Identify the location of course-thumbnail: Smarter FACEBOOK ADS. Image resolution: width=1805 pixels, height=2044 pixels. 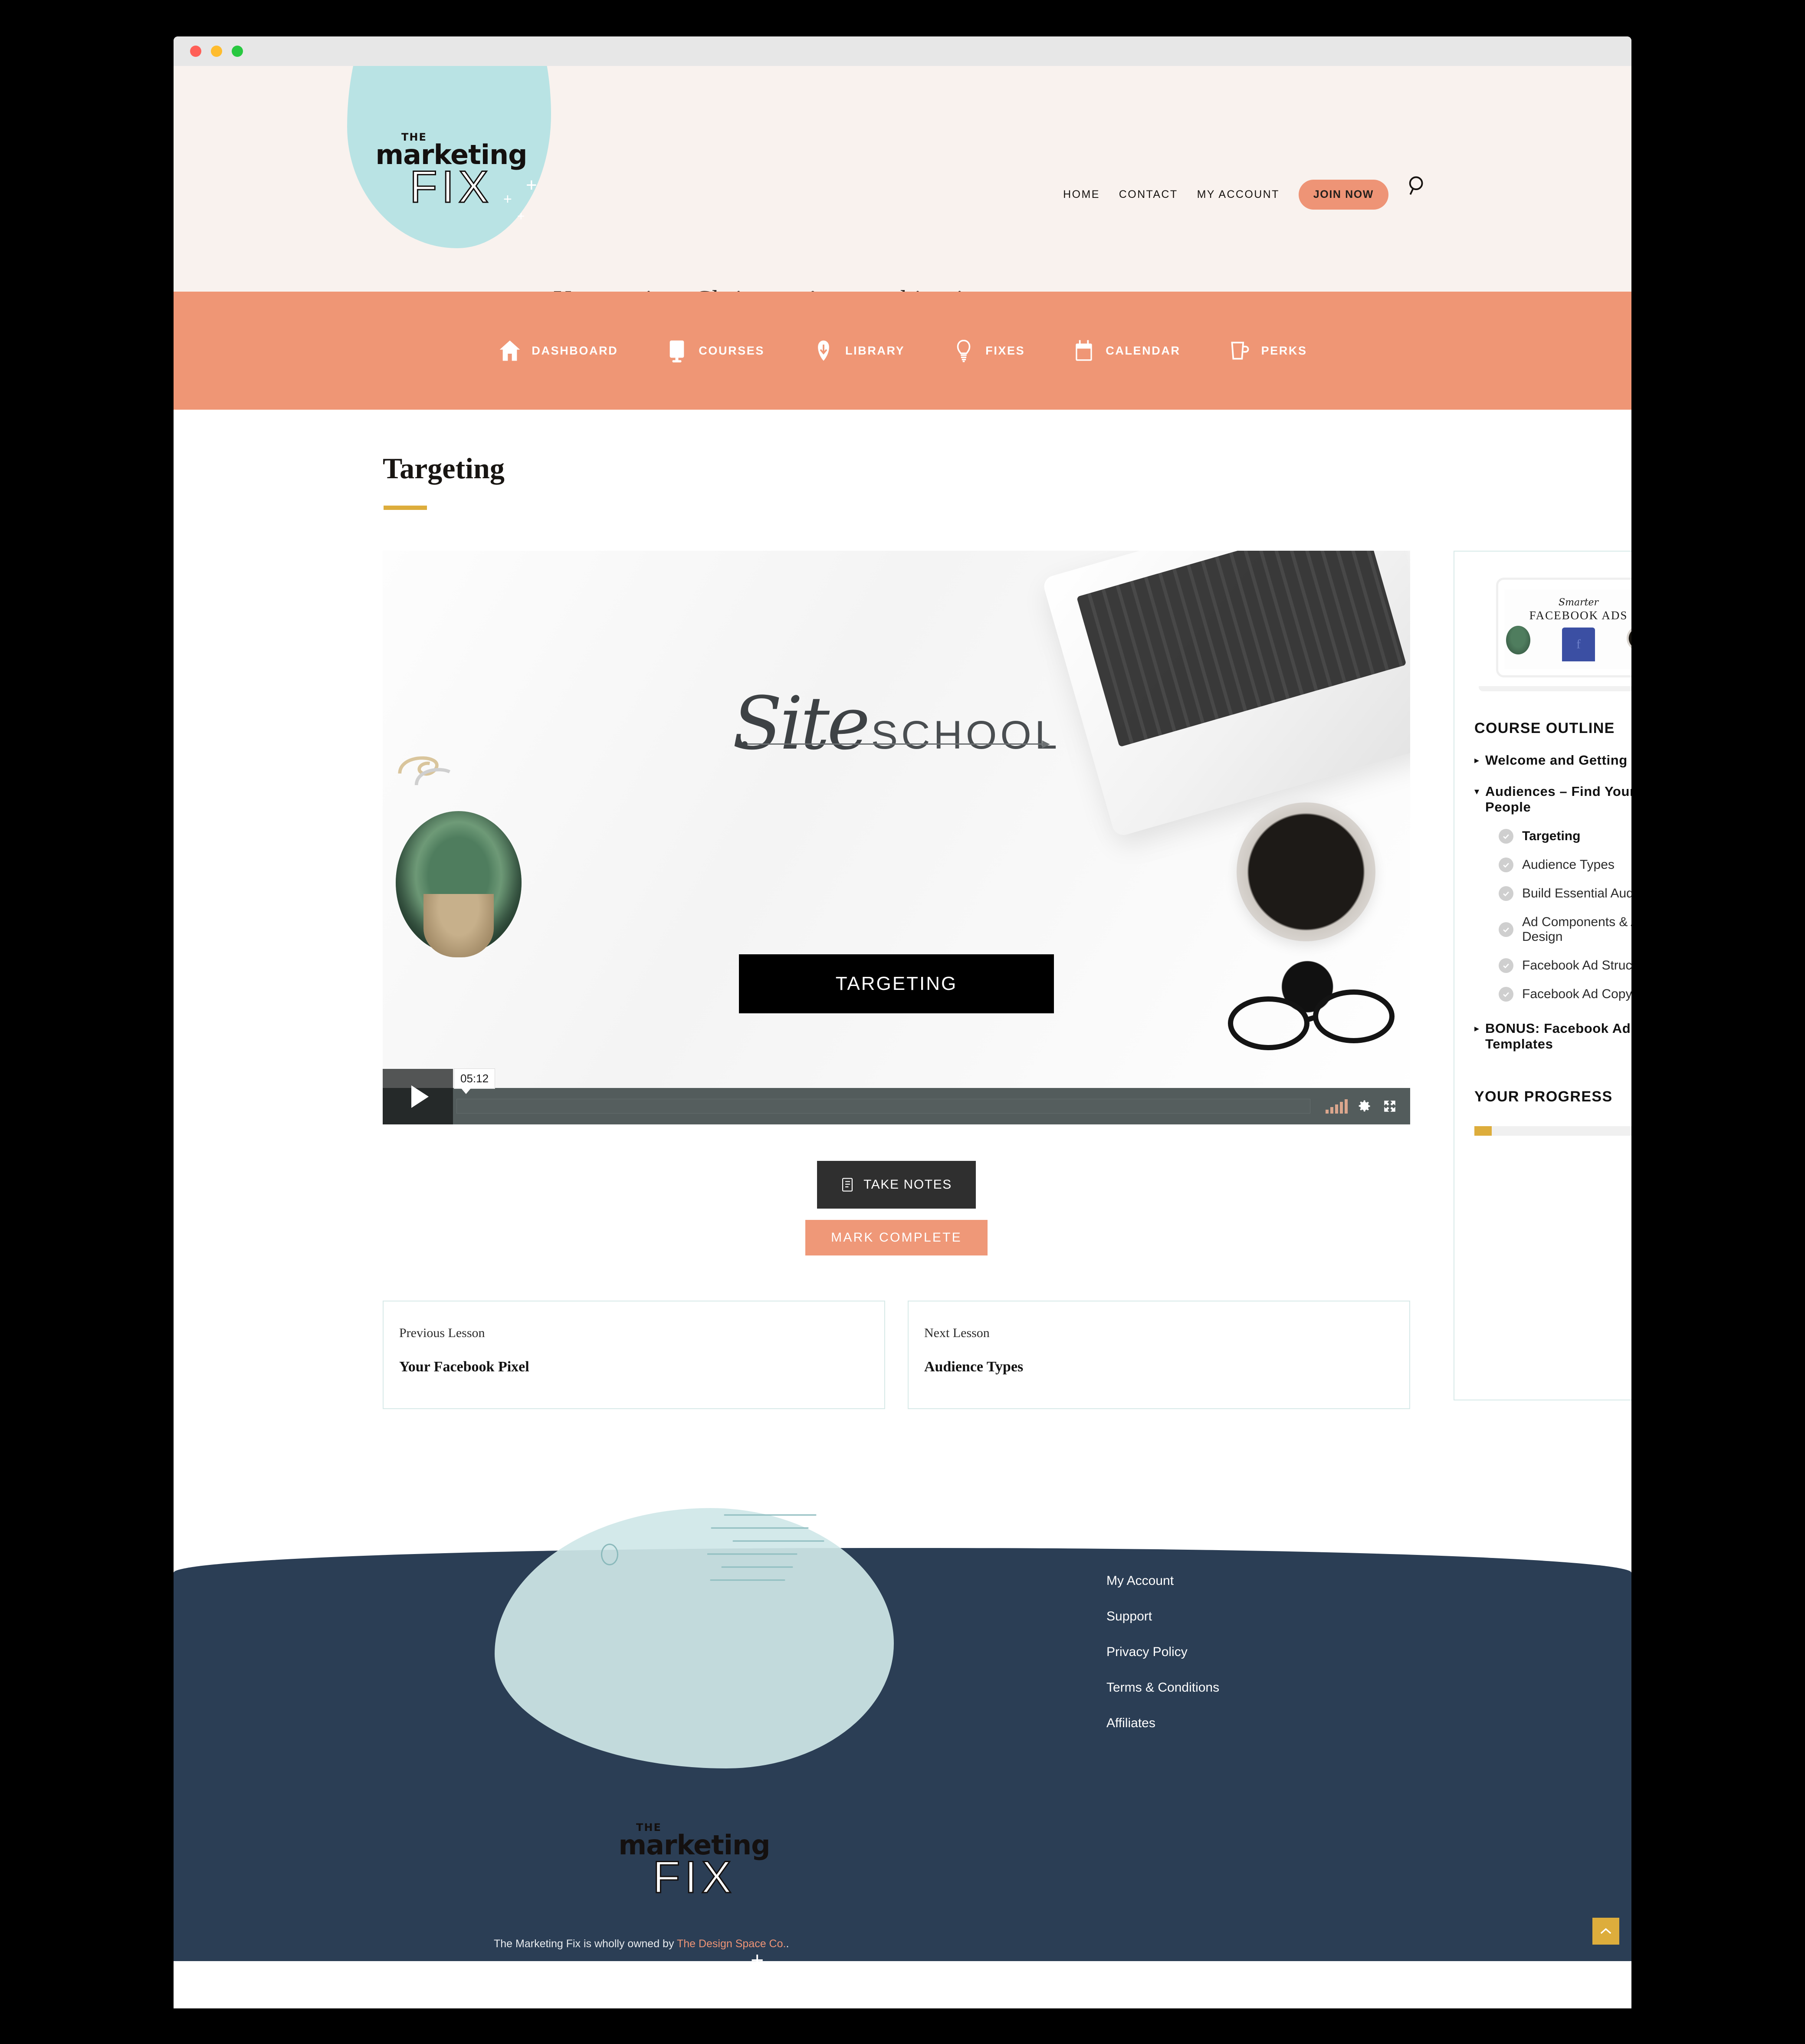
(1553, 632).